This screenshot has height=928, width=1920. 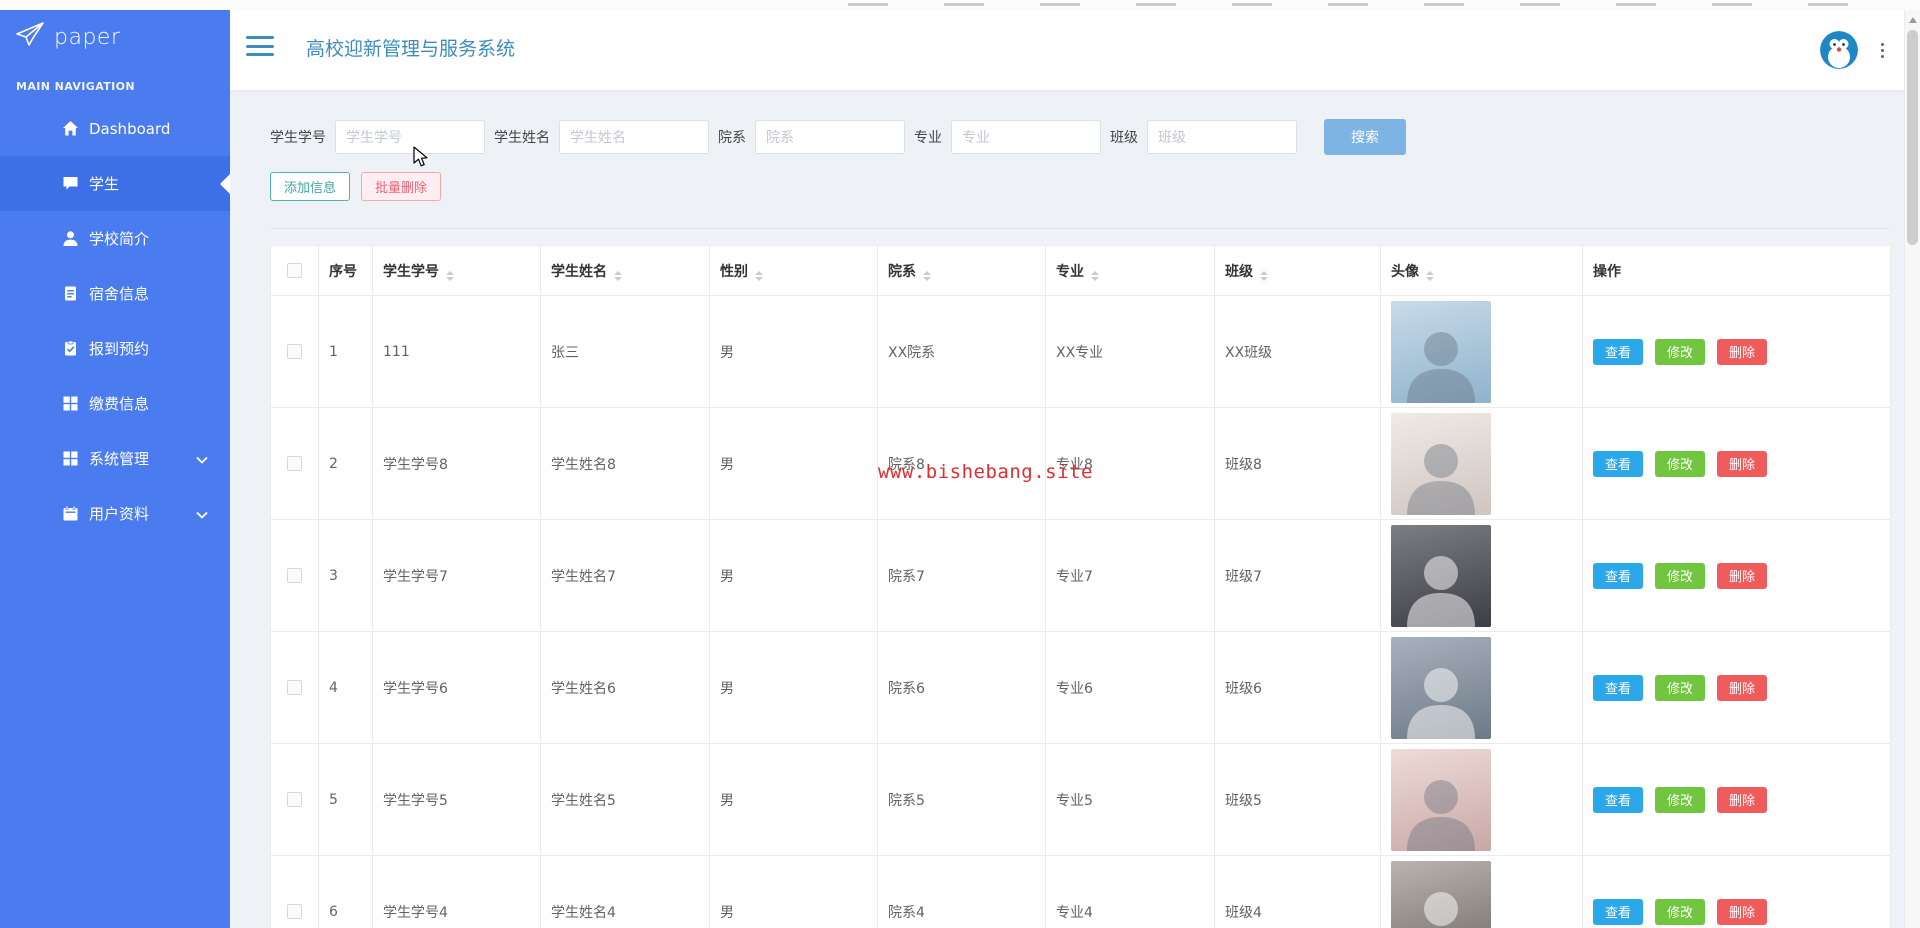 What do you see at coordinates (1882, 50) in the screenshot?
I see `more-options-icon` at bounding box center [1882, 50].